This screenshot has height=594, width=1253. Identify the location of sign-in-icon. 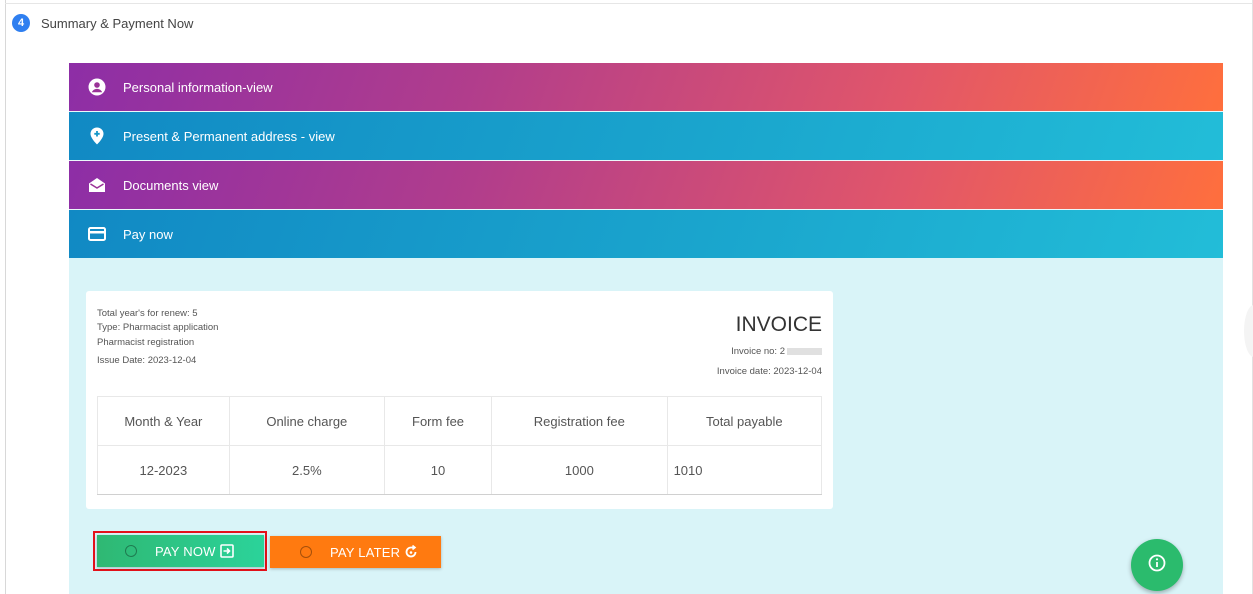
(226, 551).